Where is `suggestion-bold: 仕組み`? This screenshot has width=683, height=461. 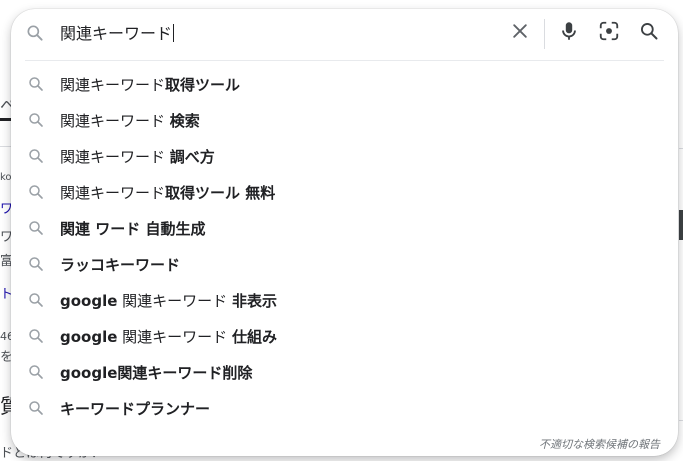 suggestion-bold: 仕組み is located at coordinates (254, 336).